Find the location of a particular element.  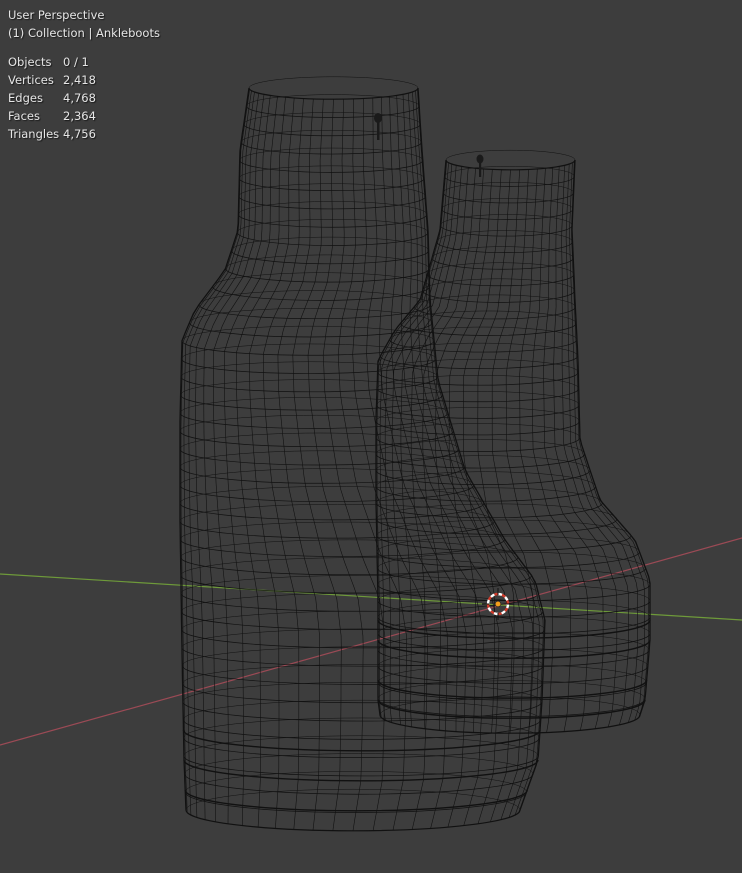

stat-value: 2,418 is located at coordinates (79, 80).